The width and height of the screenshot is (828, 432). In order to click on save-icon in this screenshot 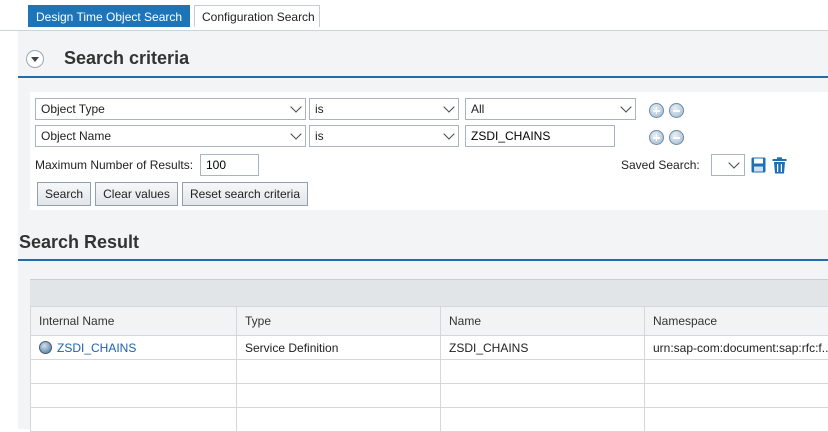, I will do `click(758, 165)`.